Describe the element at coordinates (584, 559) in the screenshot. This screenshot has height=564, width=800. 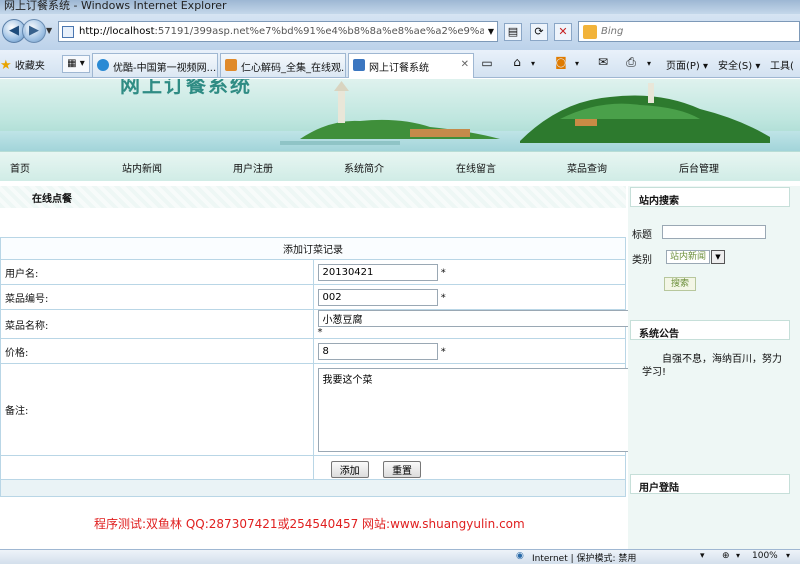
I see `zone-status: Internet | 保护模式: 禁用` at that location.